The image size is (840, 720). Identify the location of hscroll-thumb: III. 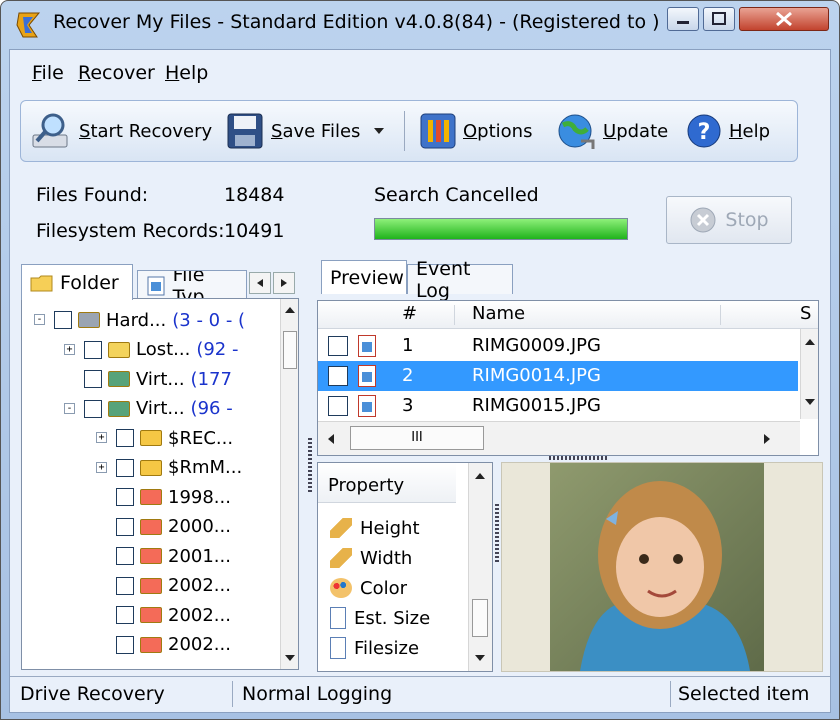
(417, 438).